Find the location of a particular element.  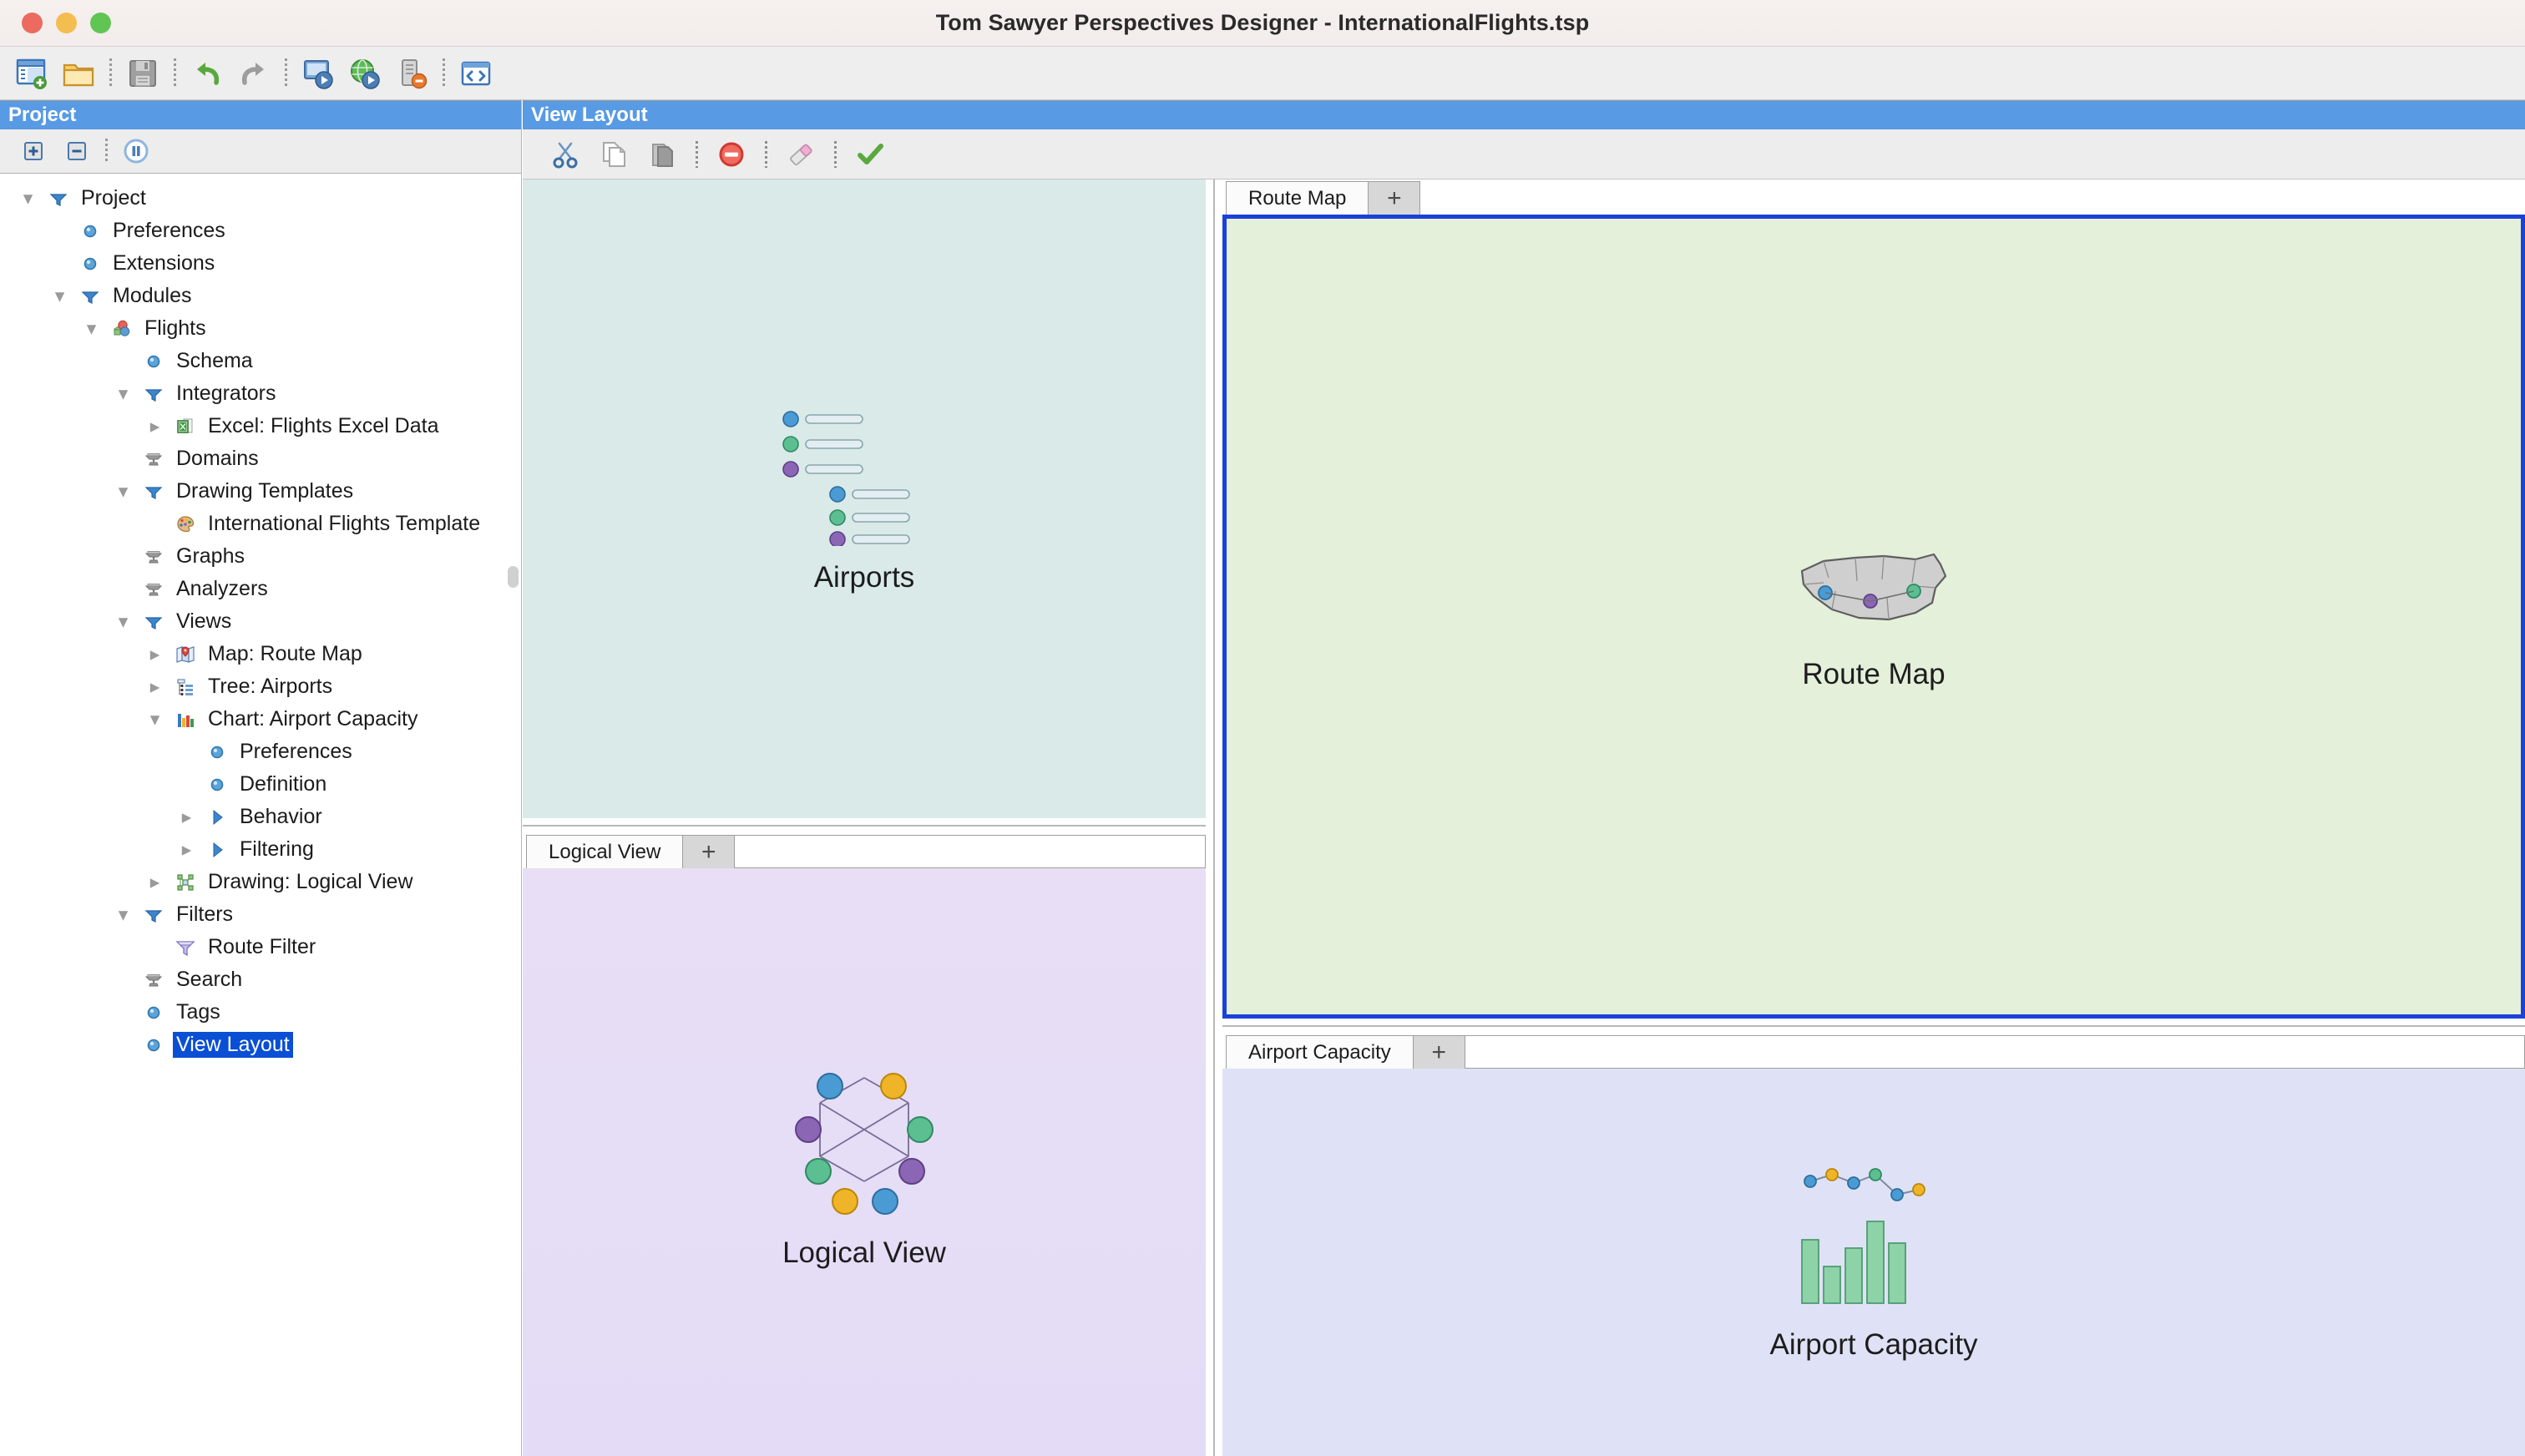

tree-item-label: Definition is located at coordinates (283, 784).